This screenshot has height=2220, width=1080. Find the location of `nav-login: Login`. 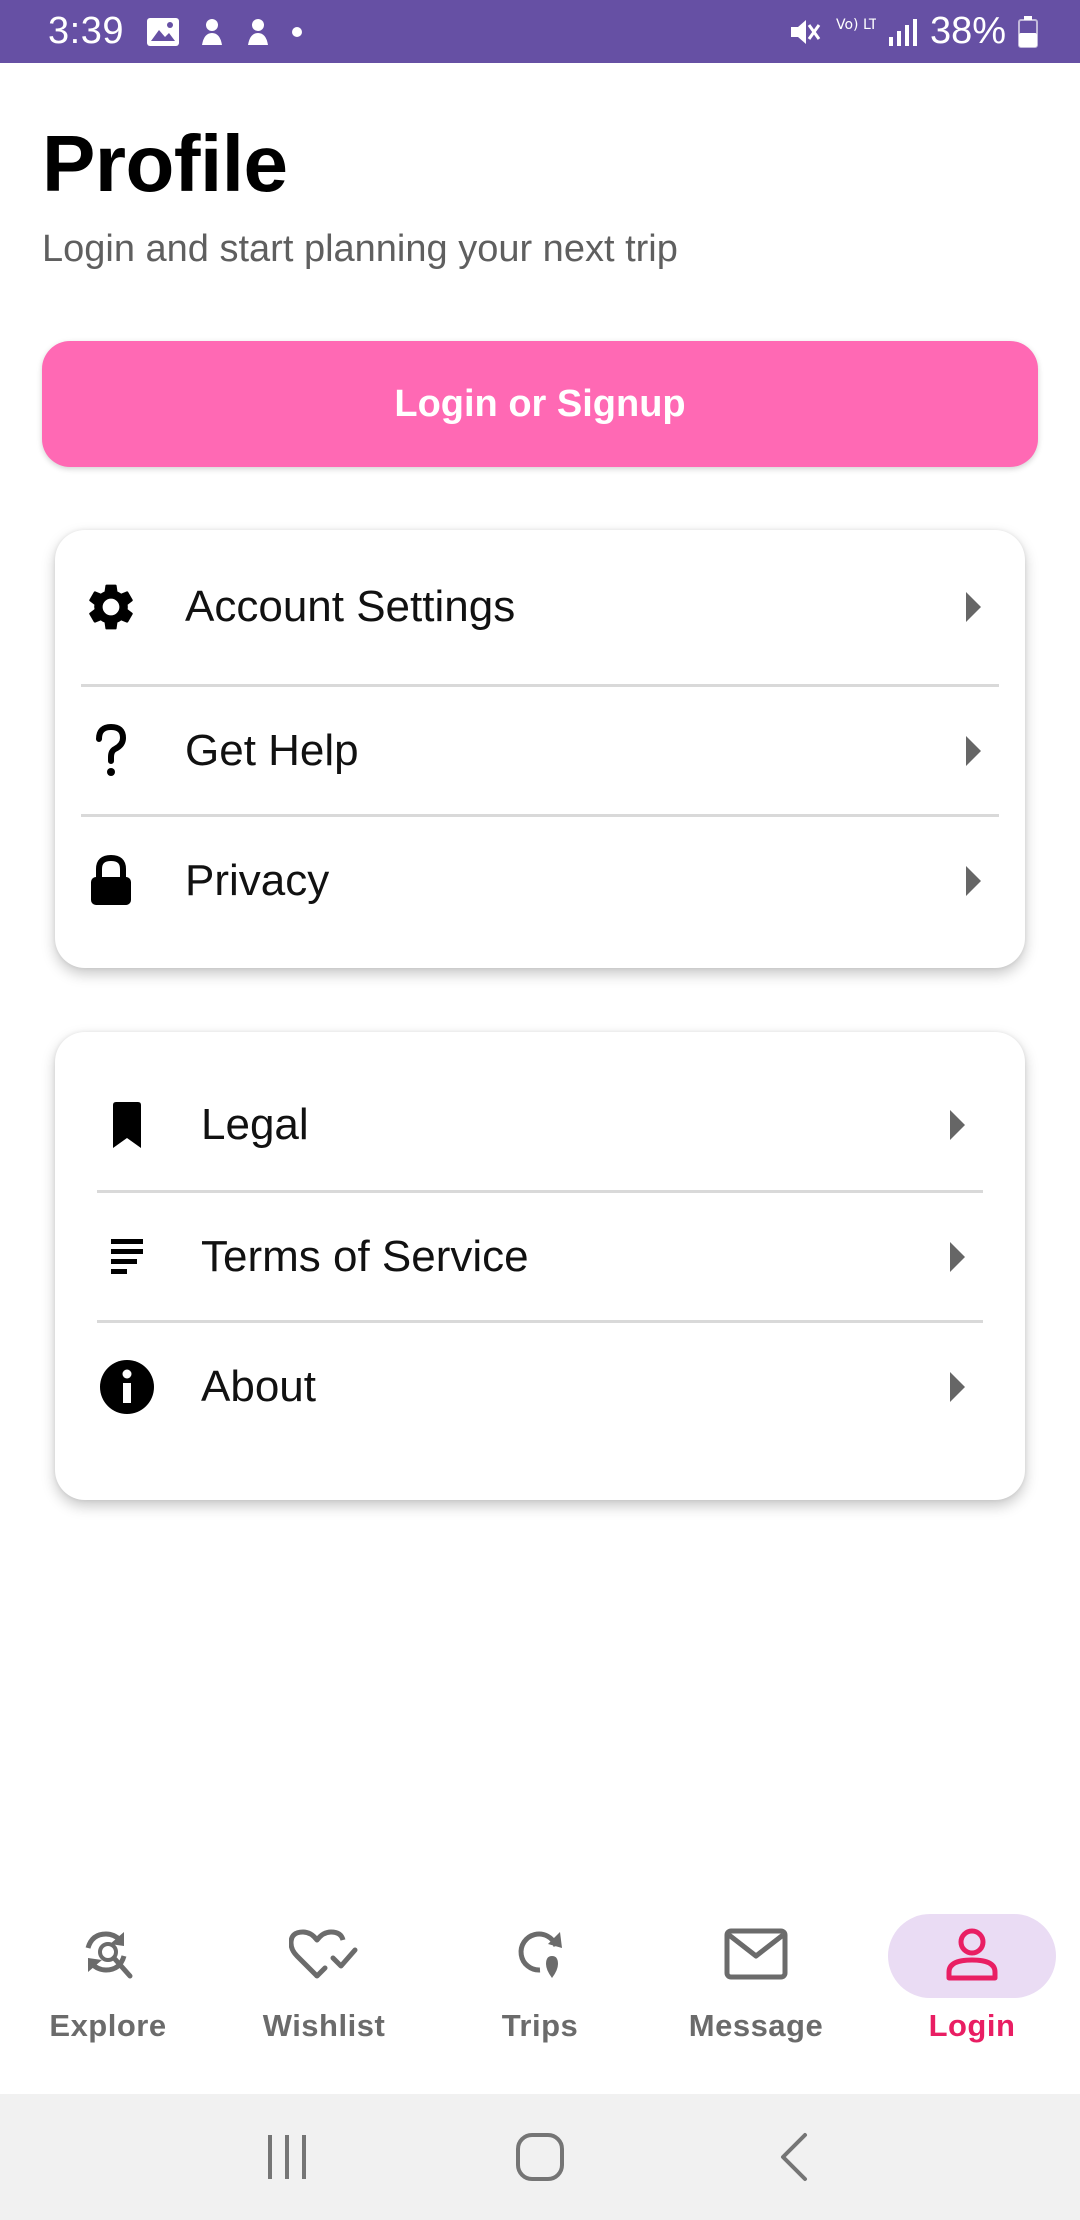

nav-login: Login is located at coordinates (972, 1992).